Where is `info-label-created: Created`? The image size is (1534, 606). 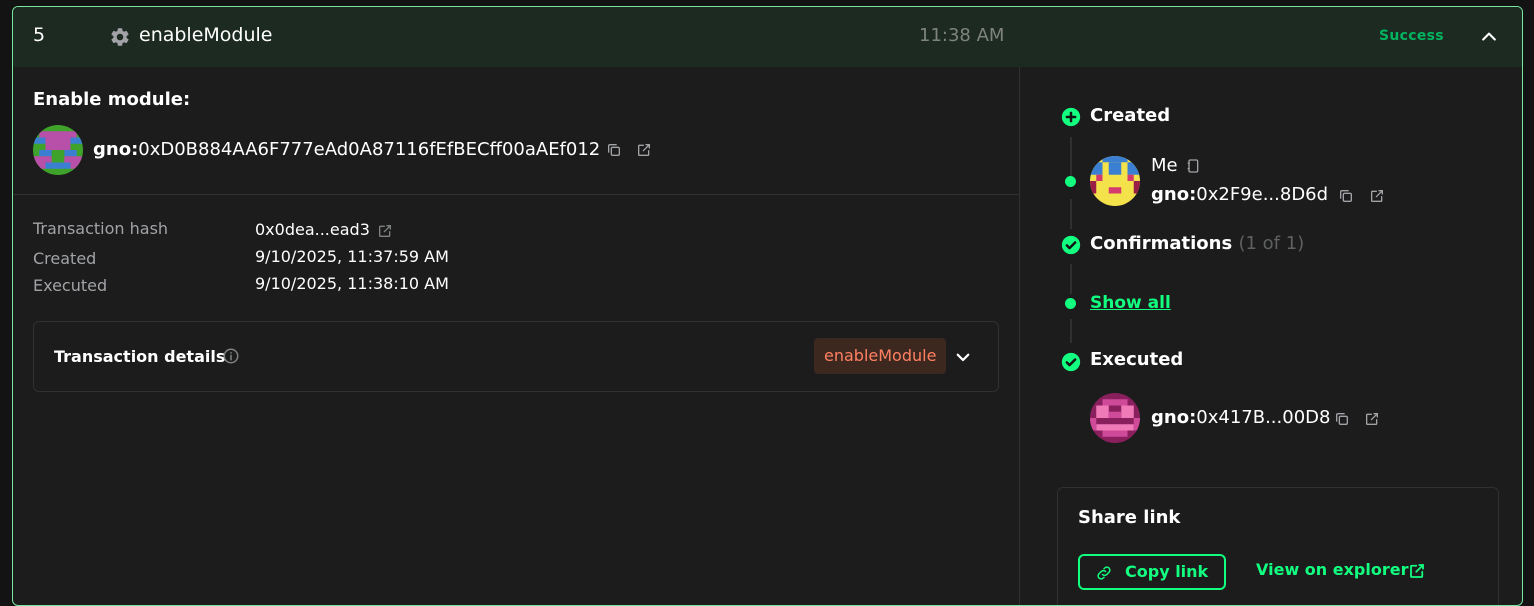 info-label-created: Created is located at coordinates (65, 258).